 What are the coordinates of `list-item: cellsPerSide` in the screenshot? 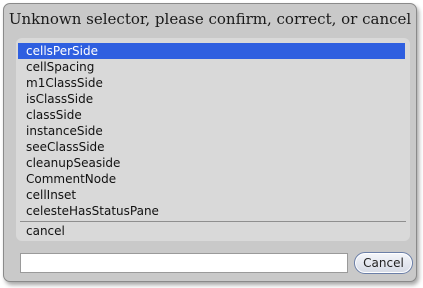 It's located at (211, 51).